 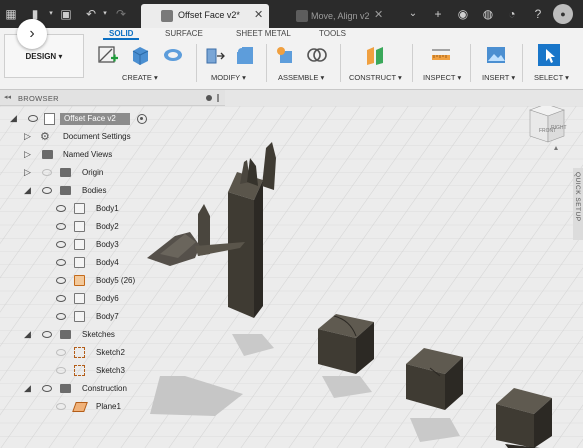 I want to click on help-icon: ?, so click(x=538, y=14).